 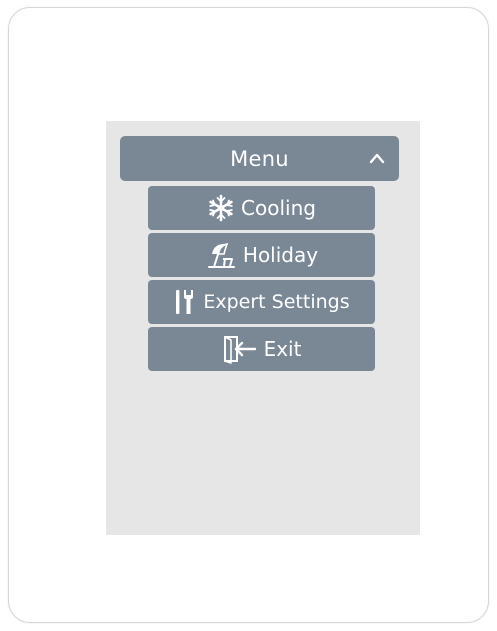 What do you see at coordinates (221, 255) in the screenshot?
I see `beach-umbrella-icon` at bounding box center [221, 255].